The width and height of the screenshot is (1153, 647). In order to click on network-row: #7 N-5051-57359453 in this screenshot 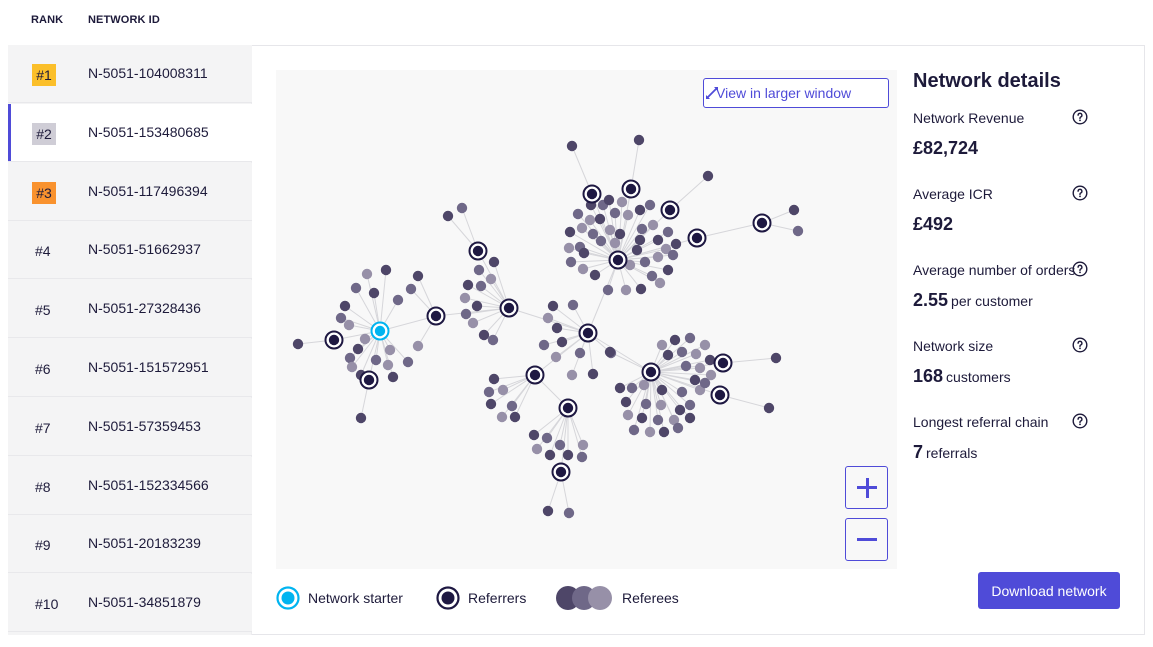, I will do `click(130, 426)`.